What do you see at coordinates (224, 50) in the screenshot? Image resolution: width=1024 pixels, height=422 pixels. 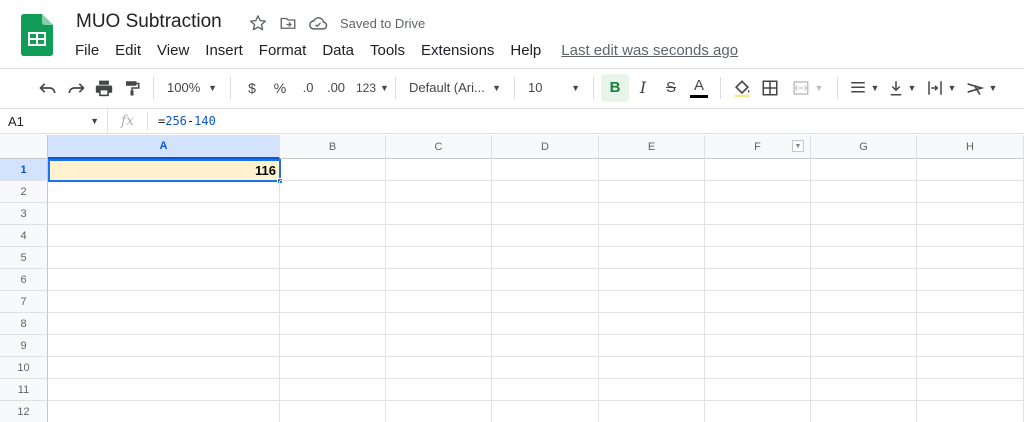 I see `menu-insert: Insert` at bounding box center [224, 50].